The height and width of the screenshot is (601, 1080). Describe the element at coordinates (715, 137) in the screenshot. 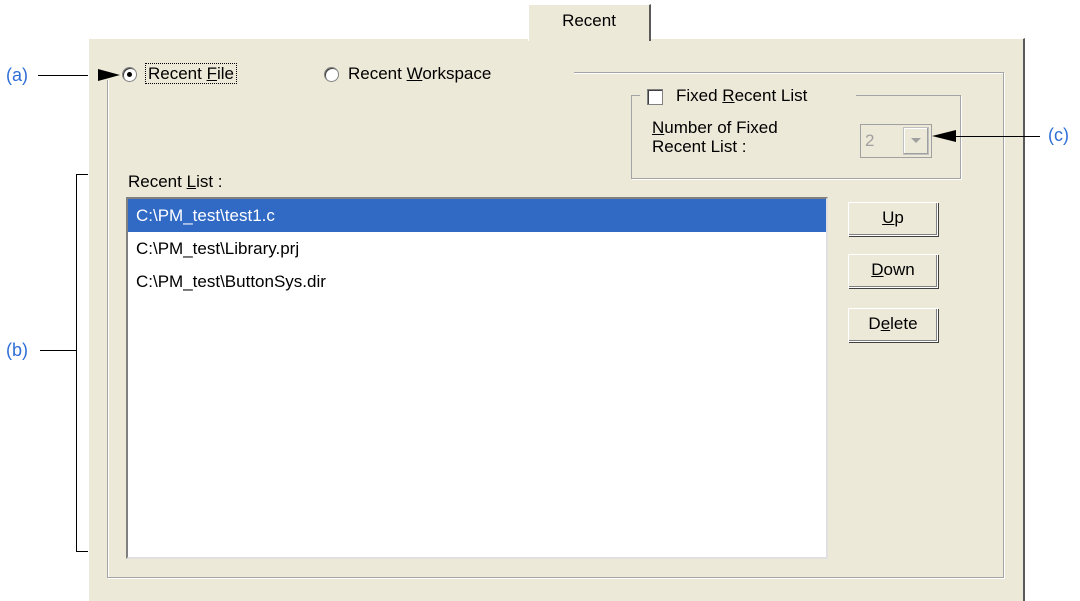

I see `number-of-fixed-label: Number of Fixed Recent List :` at that location.